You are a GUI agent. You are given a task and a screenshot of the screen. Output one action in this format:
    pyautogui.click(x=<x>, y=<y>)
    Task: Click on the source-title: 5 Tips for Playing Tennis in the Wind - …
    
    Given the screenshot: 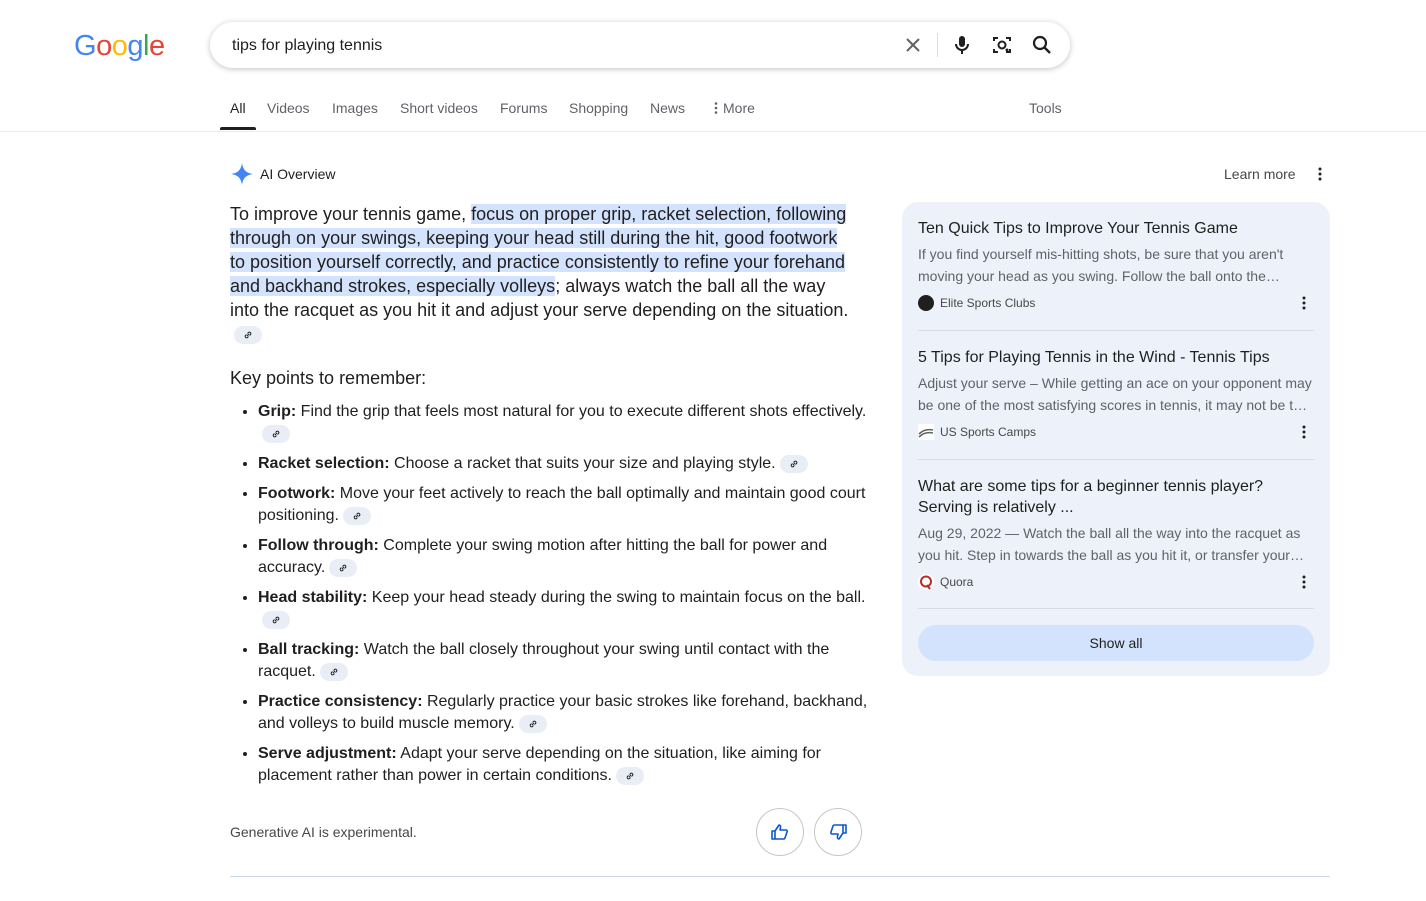 What is the action you would take?
    pyautogui.click(x=1116, y=357)
    